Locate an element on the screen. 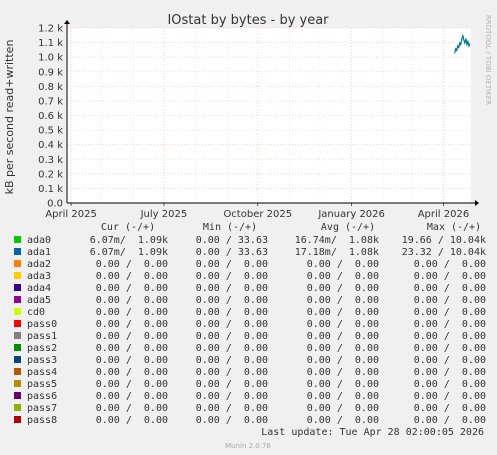  legend-swatch-pass1 is located at coordinates (17, 335).